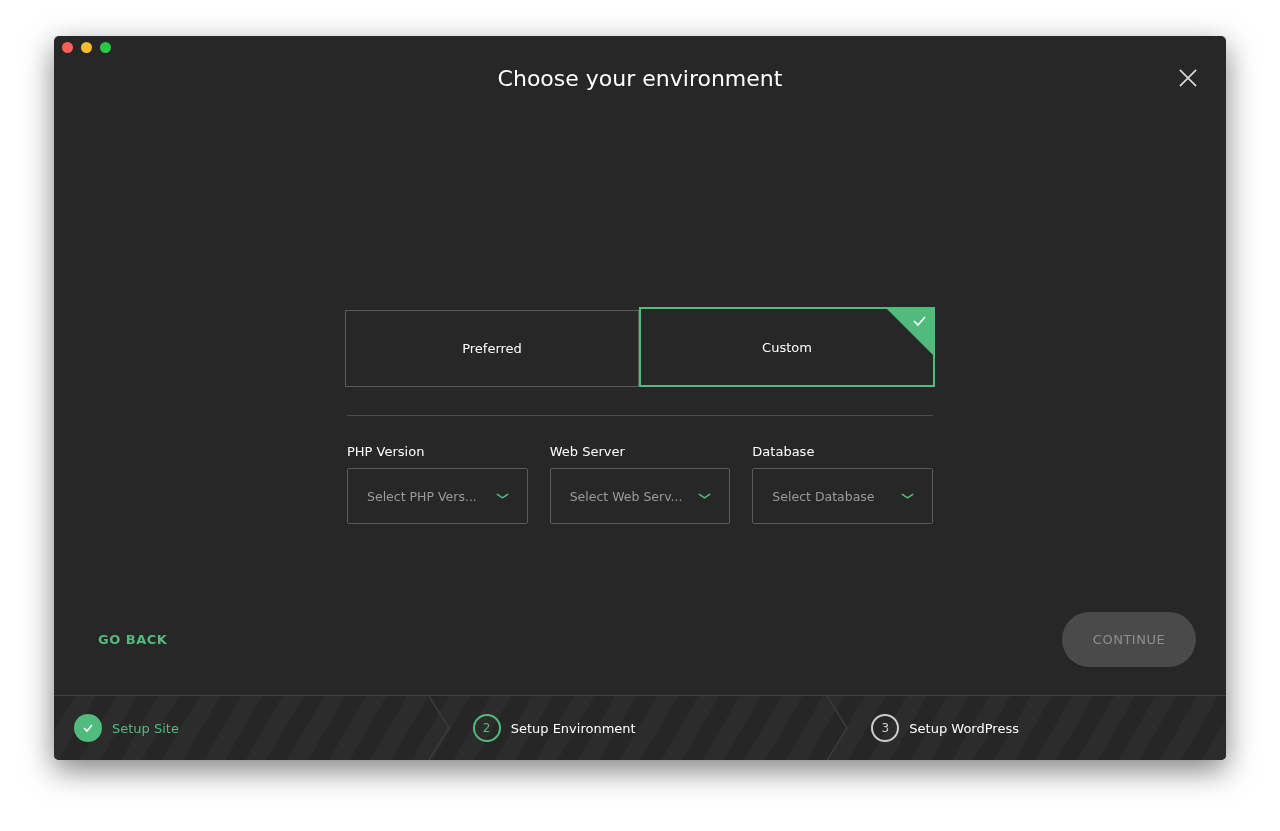 This screenshot has width=1280, height=831. I want to click on step-label: Setup WordPress, so click(964, 728).